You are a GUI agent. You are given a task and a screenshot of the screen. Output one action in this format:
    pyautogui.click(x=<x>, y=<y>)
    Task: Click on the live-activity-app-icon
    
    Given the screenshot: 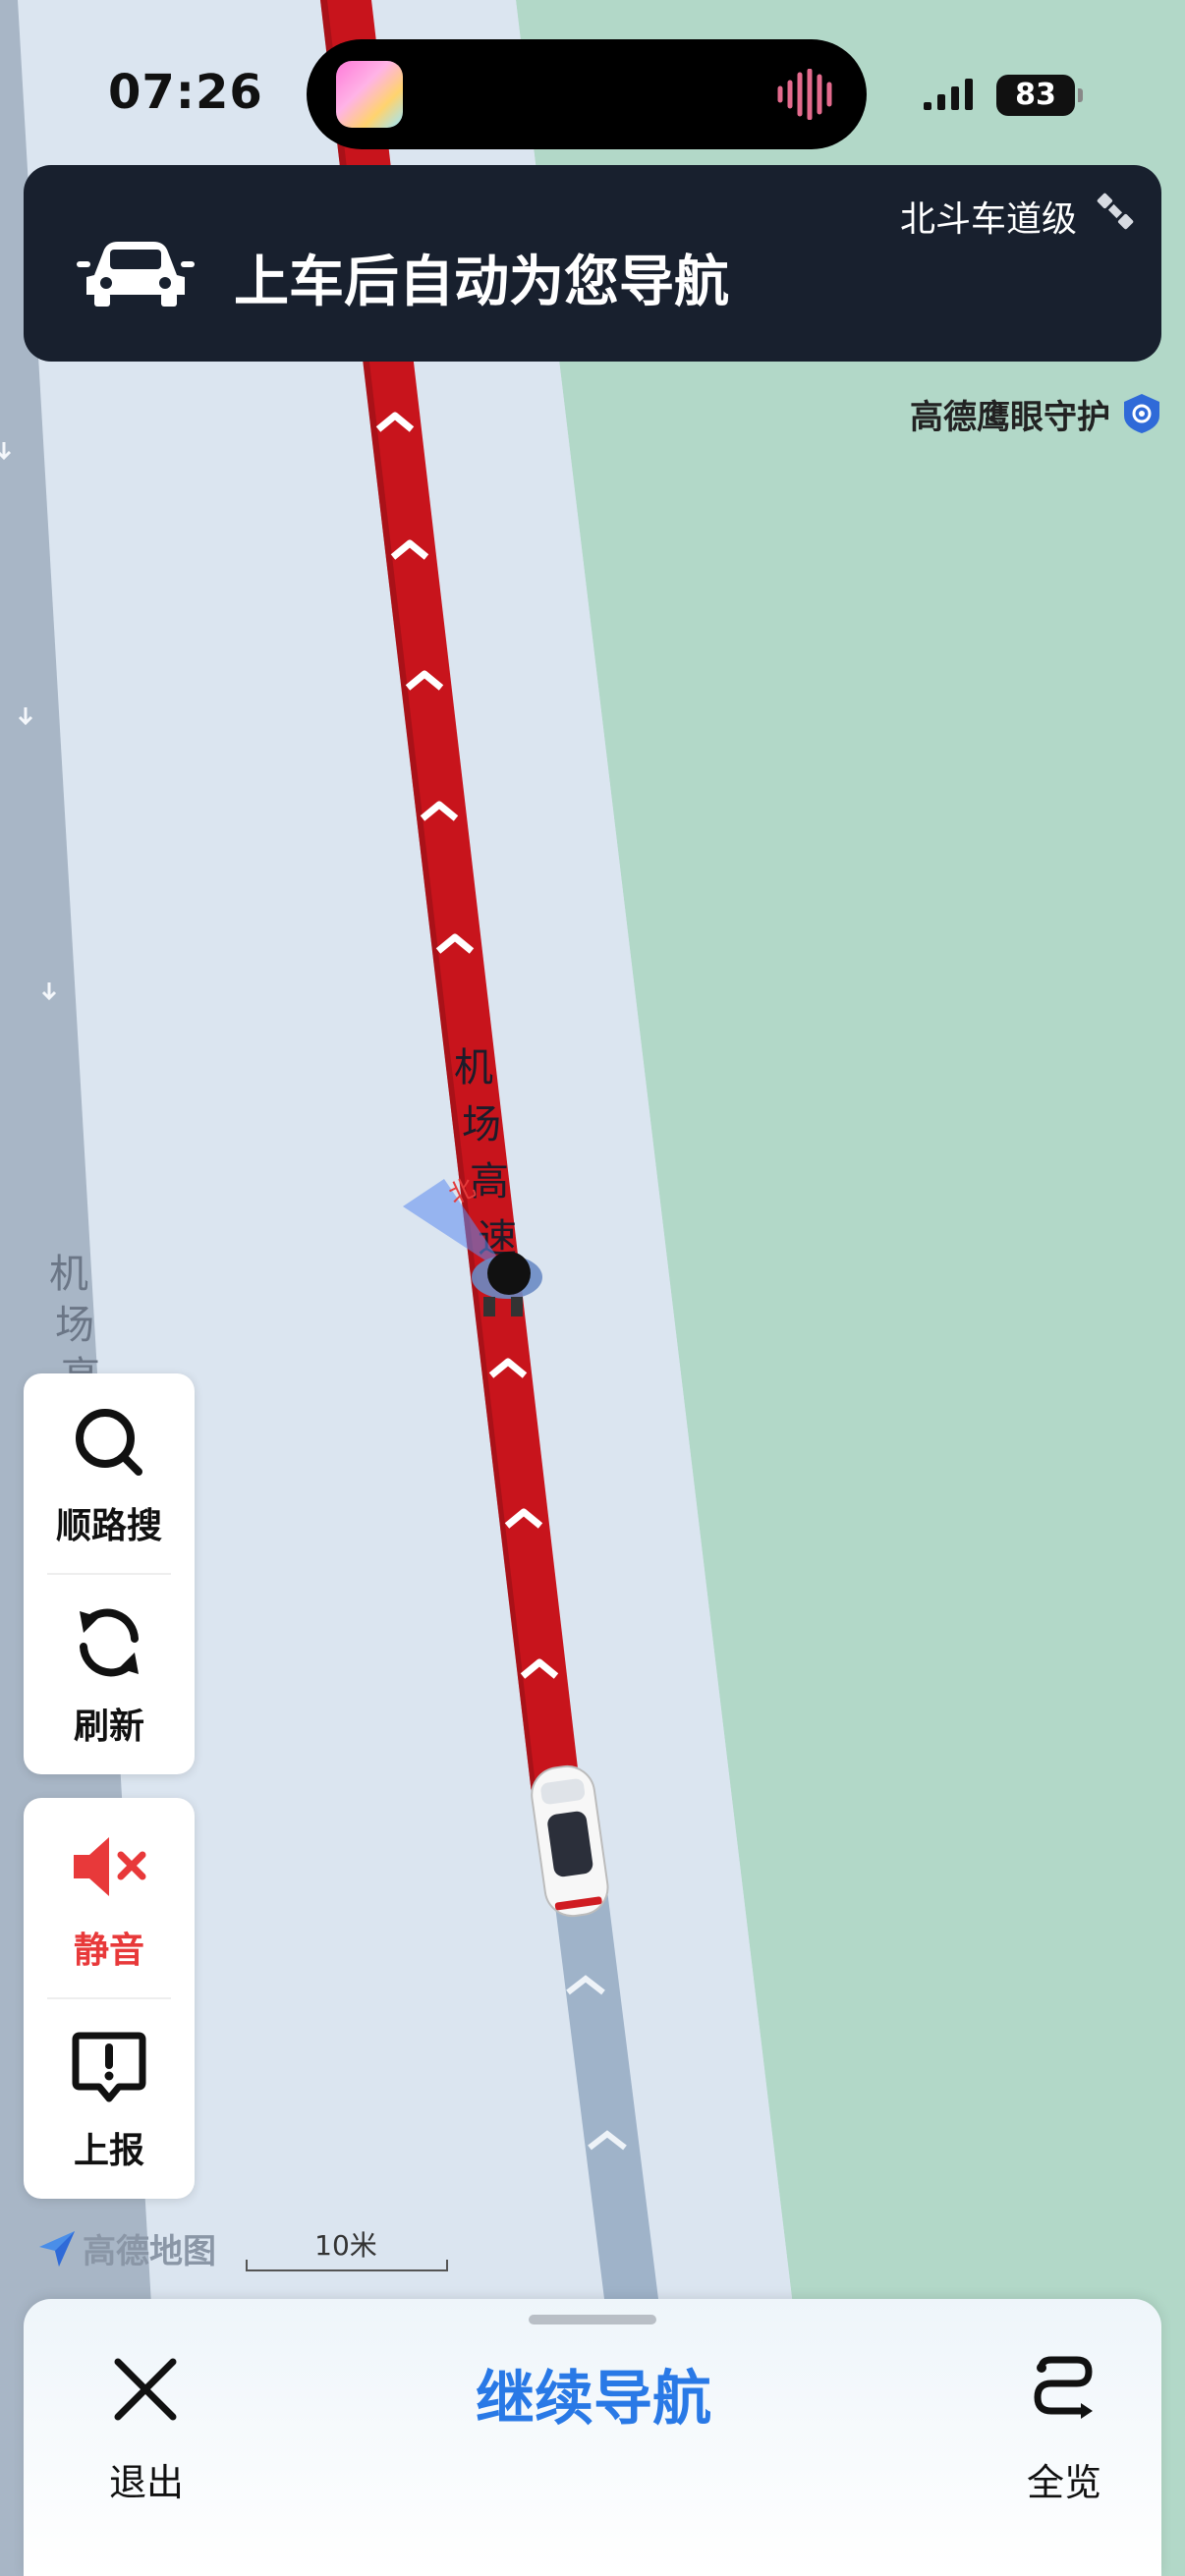 What is the action you would take?
    pyautogui.click(x=370, y=94)
    